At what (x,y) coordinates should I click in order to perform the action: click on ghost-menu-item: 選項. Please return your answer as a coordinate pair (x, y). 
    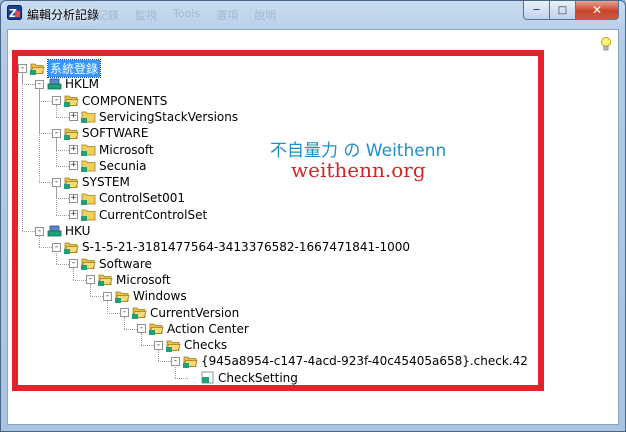
    Looking at the image, I should click on (227, 15).